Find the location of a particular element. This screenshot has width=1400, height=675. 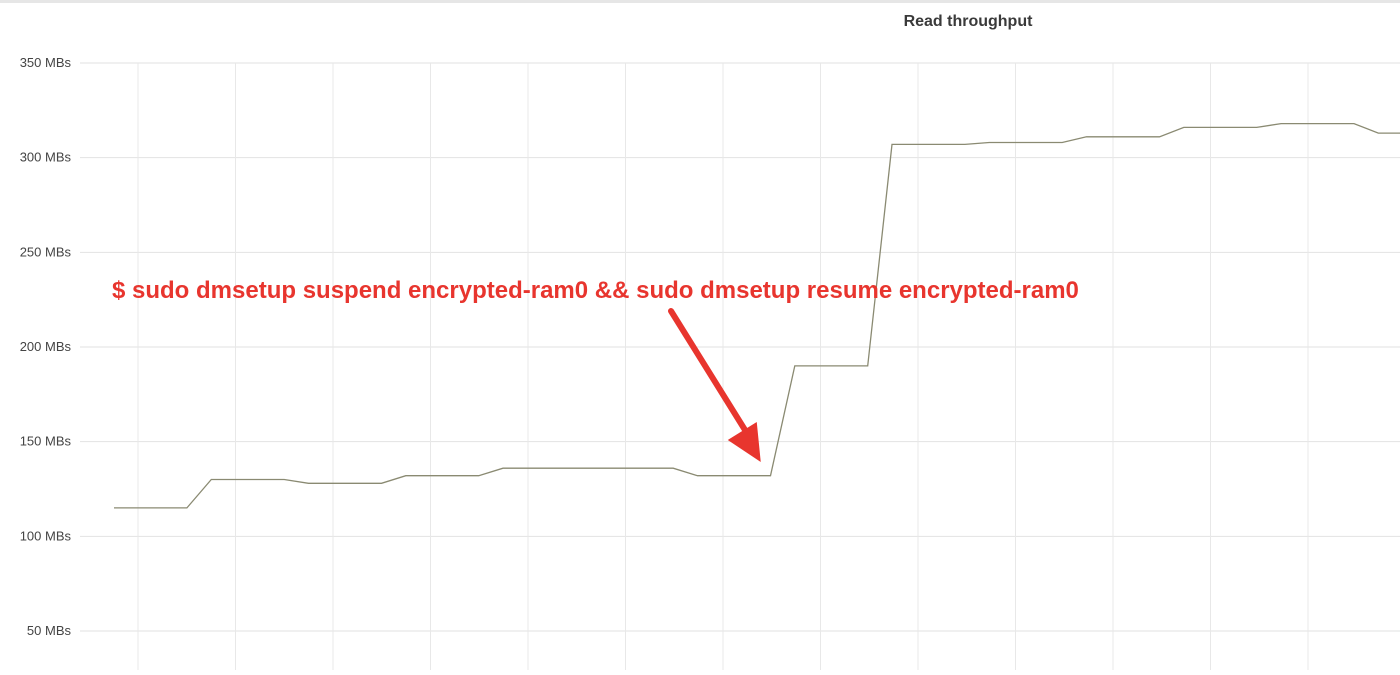

y-tick-label: 200 MBs is located at coordinates (46, 346).